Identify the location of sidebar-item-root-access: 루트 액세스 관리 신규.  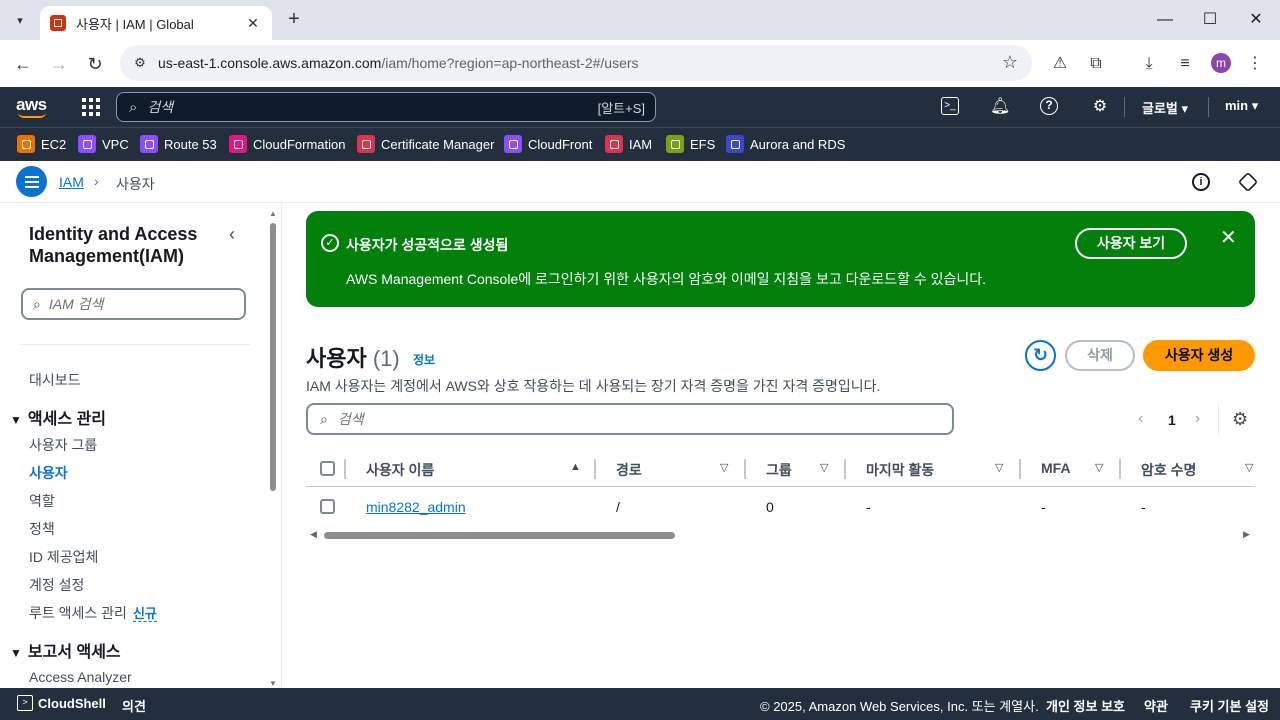
(93, 613).